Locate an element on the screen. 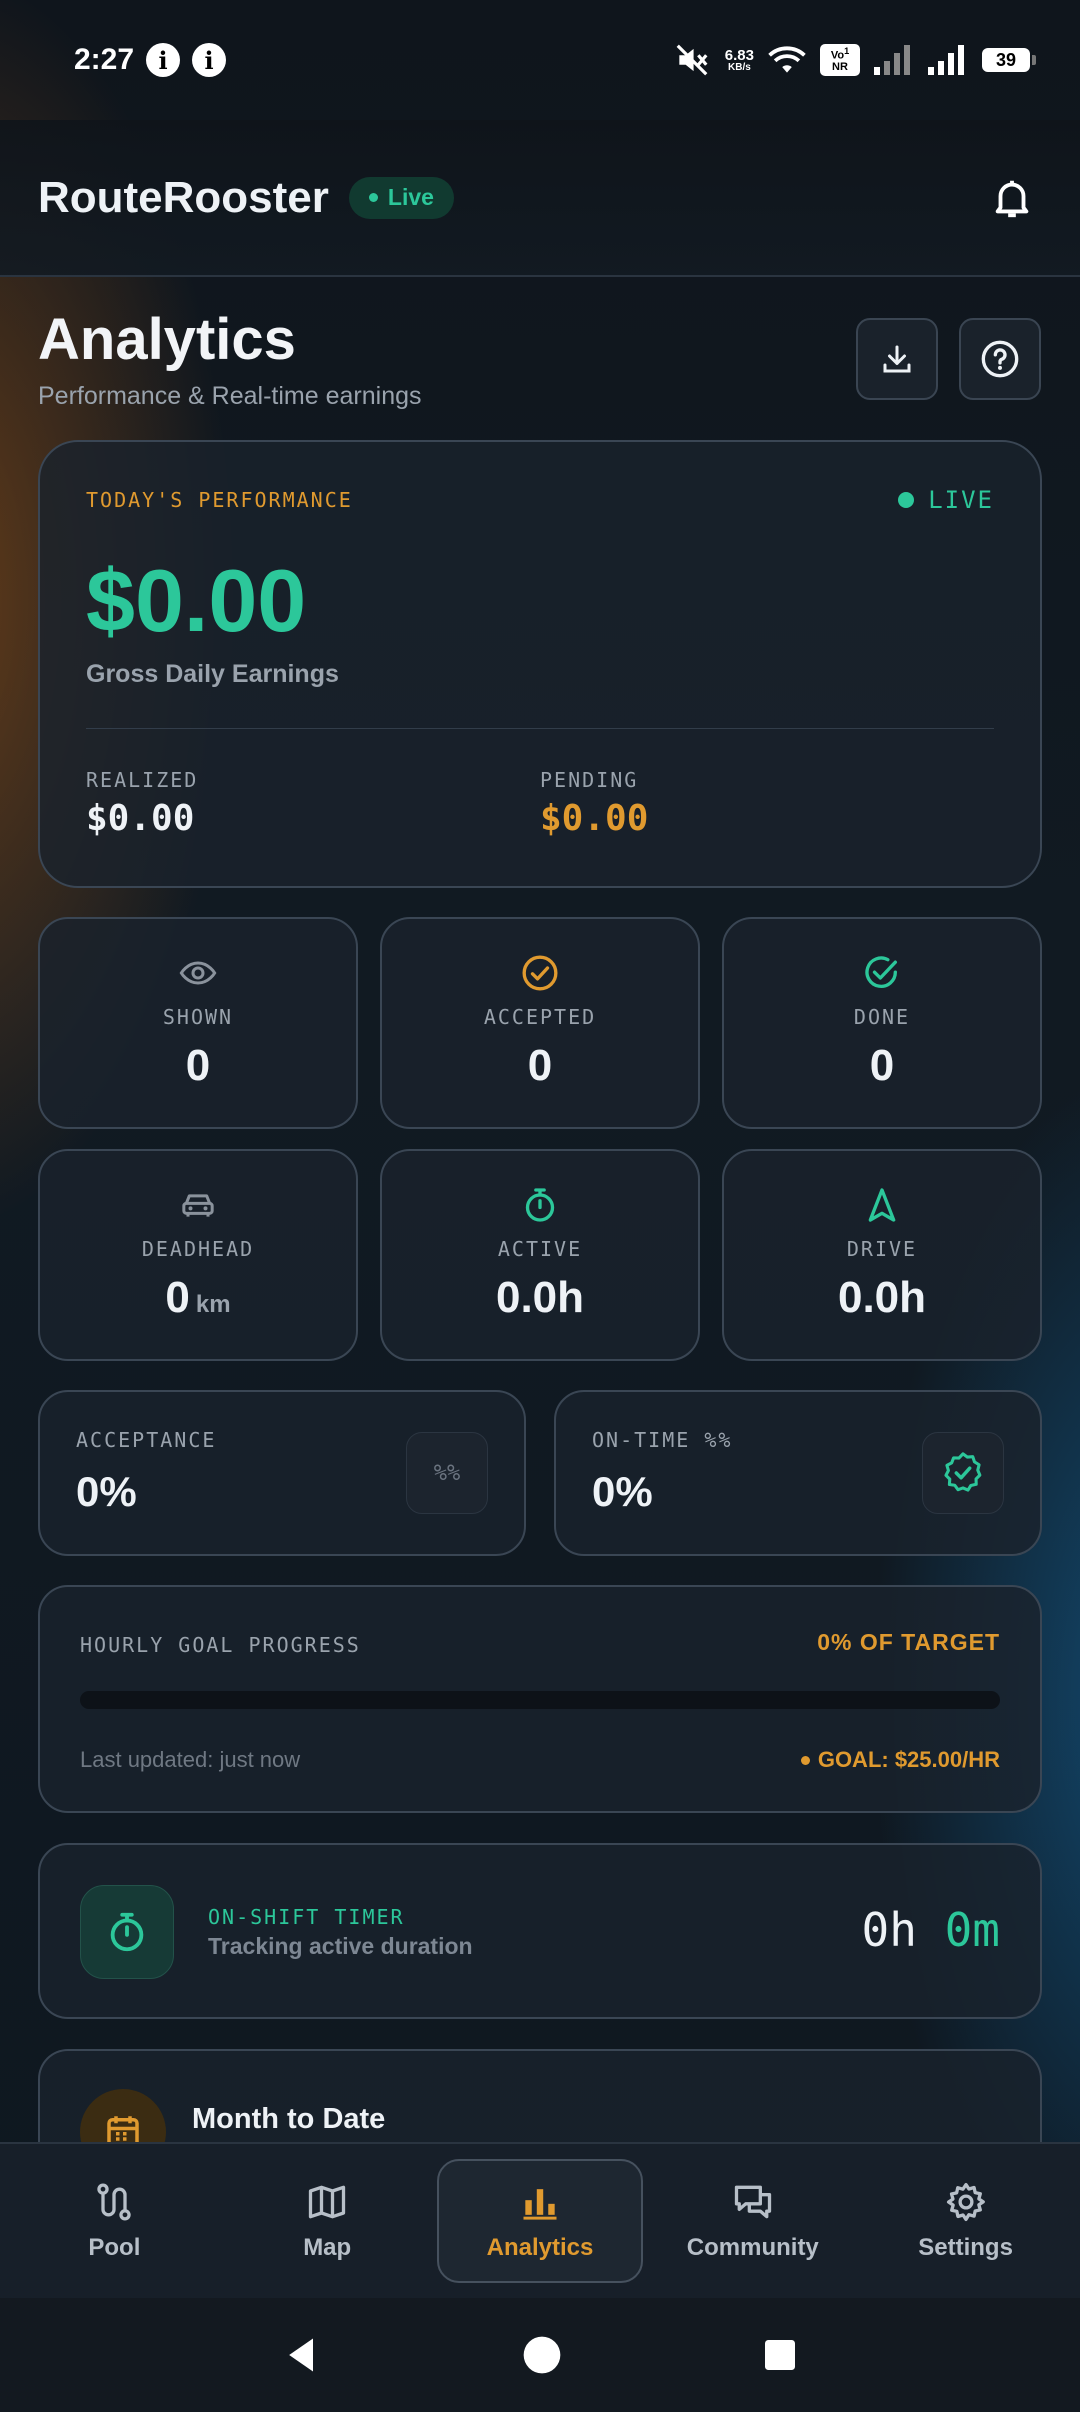 The image size is (1080, 2412). page-title: Analytics is located at coordinates (167, 339).